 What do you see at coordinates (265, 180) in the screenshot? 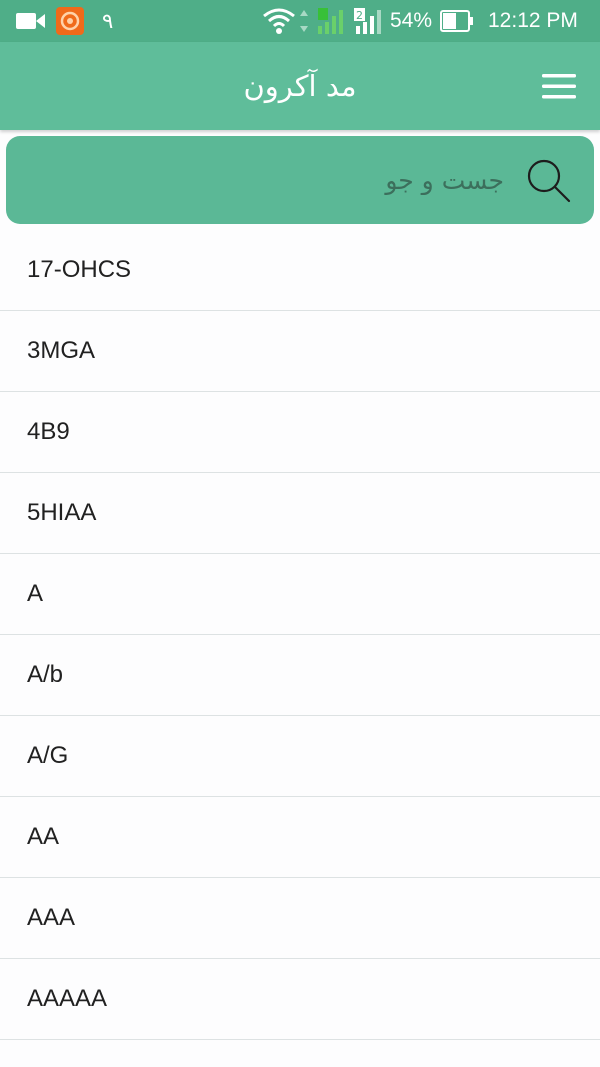
I see `search-input` at bounding box center [265, 180].